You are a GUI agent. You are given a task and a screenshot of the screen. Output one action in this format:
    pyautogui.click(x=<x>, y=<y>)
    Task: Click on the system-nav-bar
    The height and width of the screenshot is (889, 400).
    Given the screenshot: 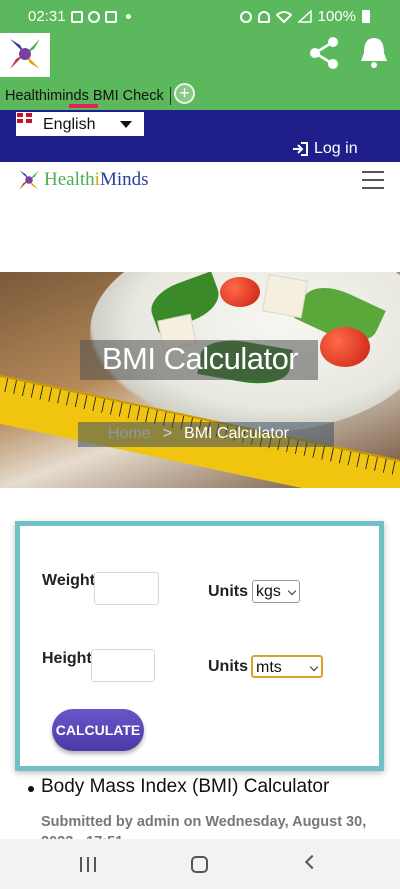 What is the action you would take?
    pyautogui.click(x=200, y=864)
    